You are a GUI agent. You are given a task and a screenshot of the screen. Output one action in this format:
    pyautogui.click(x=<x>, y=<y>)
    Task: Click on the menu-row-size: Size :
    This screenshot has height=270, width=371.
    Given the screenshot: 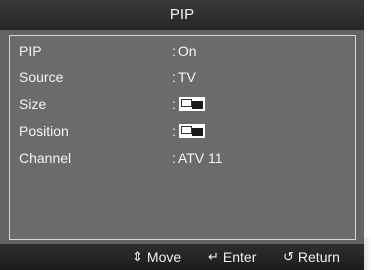 What is the action you would take?
    pyautogui.click(x=182, y=104)
    